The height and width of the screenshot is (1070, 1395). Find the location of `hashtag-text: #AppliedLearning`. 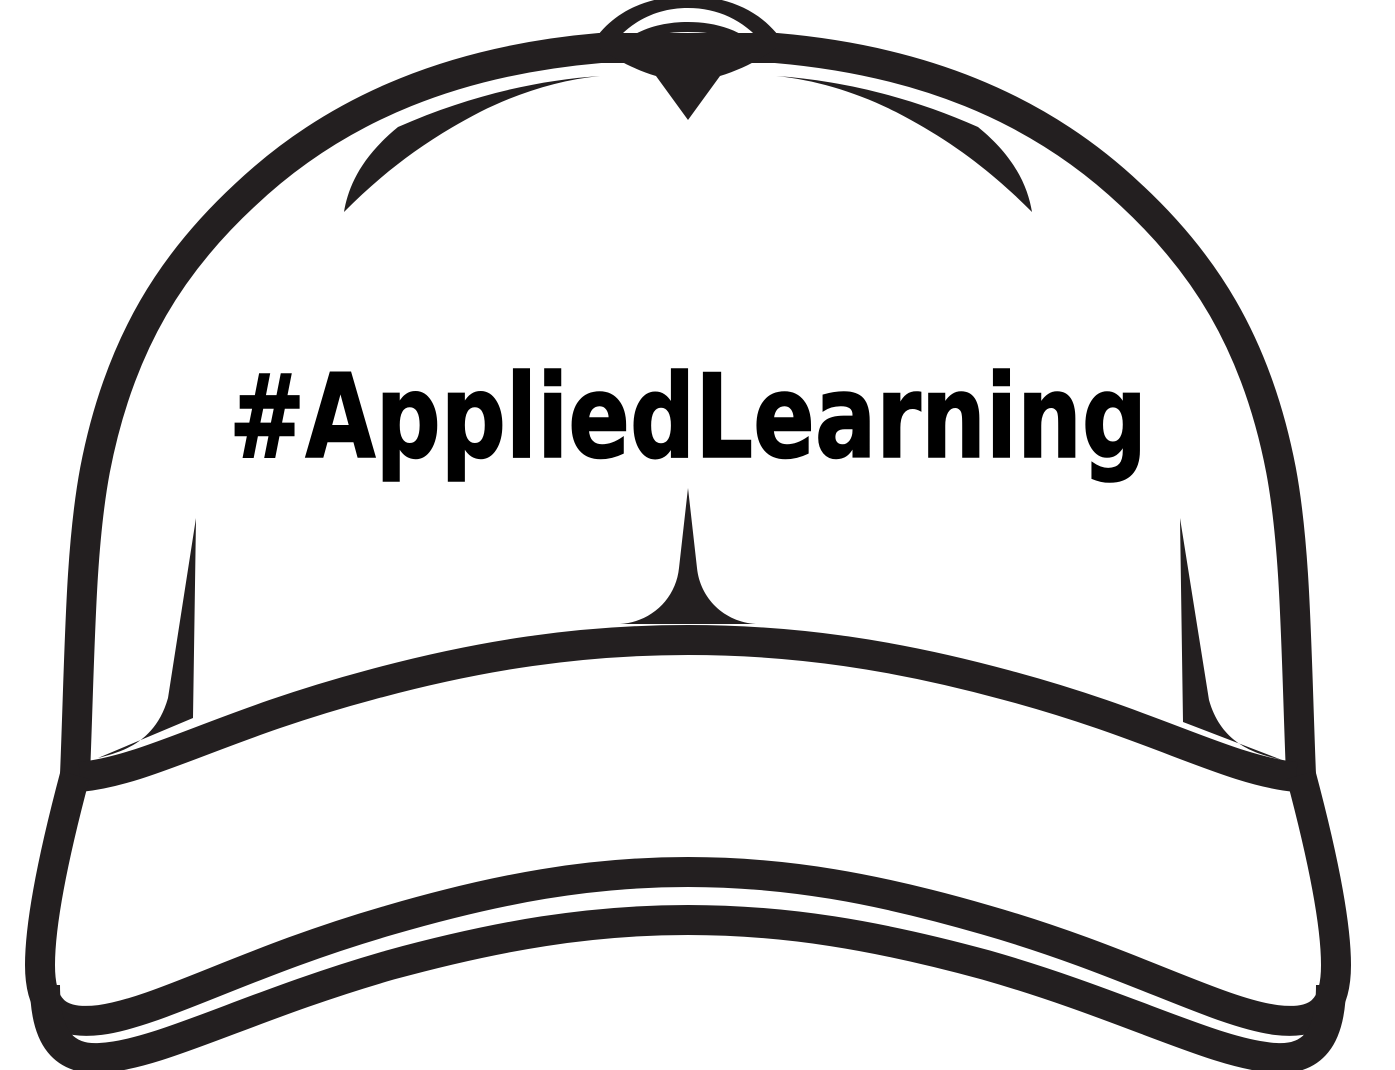

hashtag-text: #AppliedLearning is located at coordinates (688, 417).